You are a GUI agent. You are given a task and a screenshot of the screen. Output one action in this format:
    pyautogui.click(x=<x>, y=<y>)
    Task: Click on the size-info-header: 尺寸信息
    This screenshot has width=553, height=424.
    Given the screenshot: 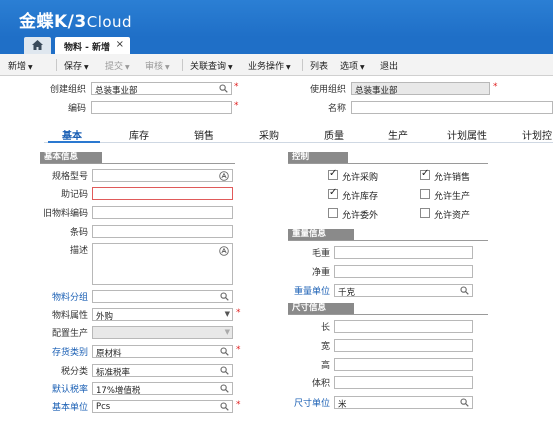 What is the action you would take?
    pyautogui.click(x=321, y=308)
    